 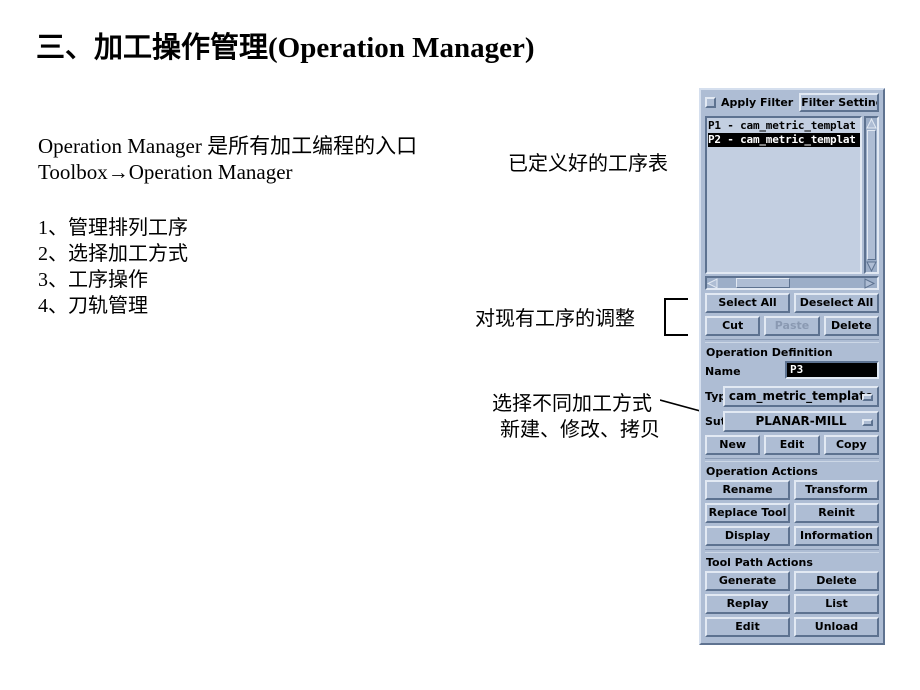 What do you see at coordinates (113, 254) in the screenshot?
I see `list-item: 2、选择加工方式` at bounding box center [113, 254].